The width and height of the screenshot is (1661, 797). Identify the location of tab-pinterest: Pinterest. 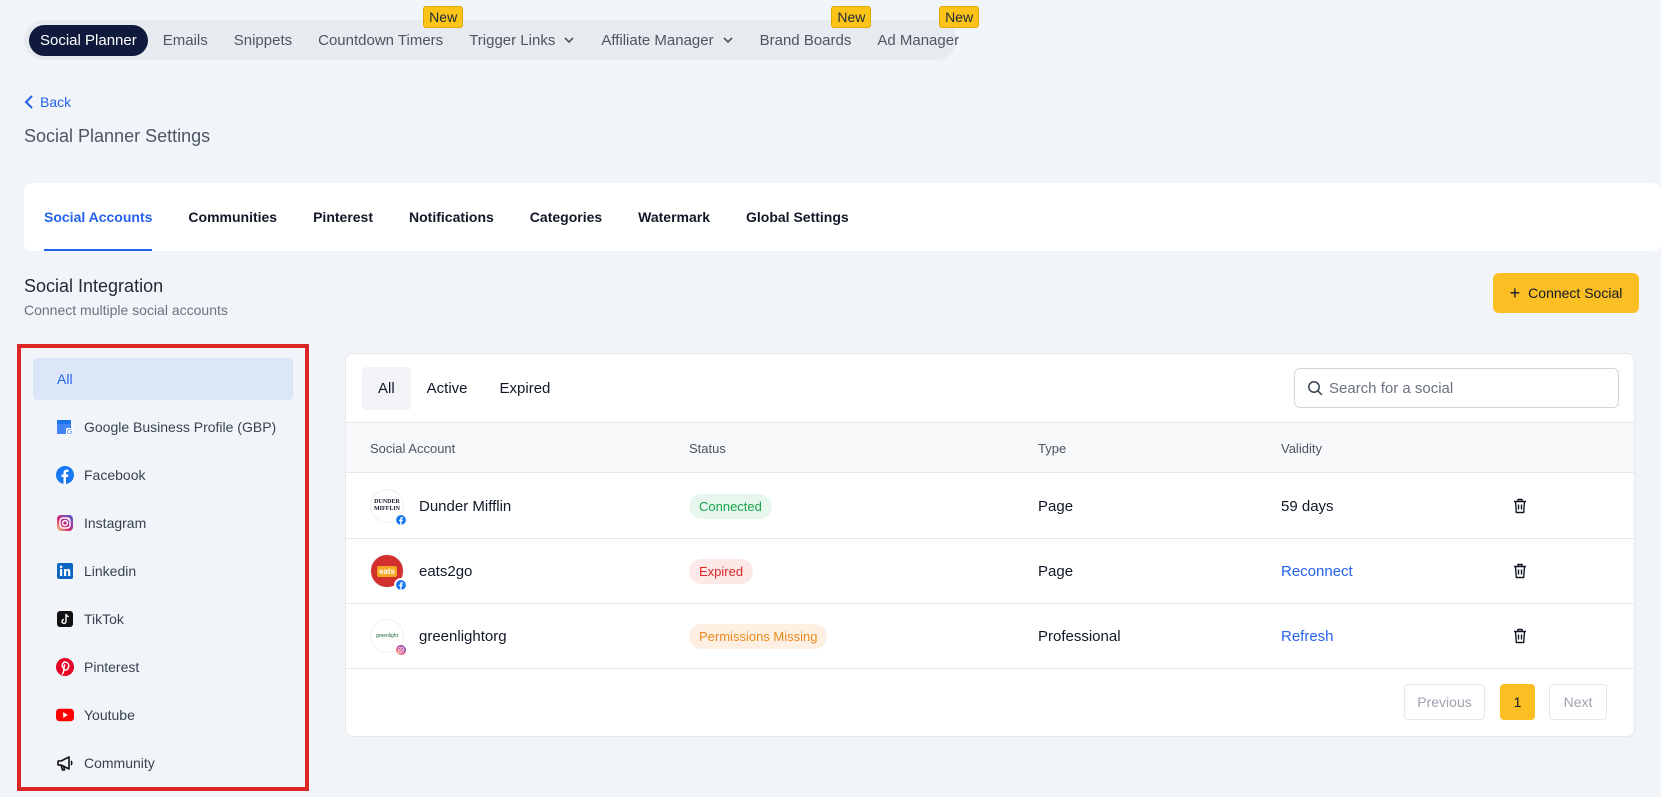
(343, 217).